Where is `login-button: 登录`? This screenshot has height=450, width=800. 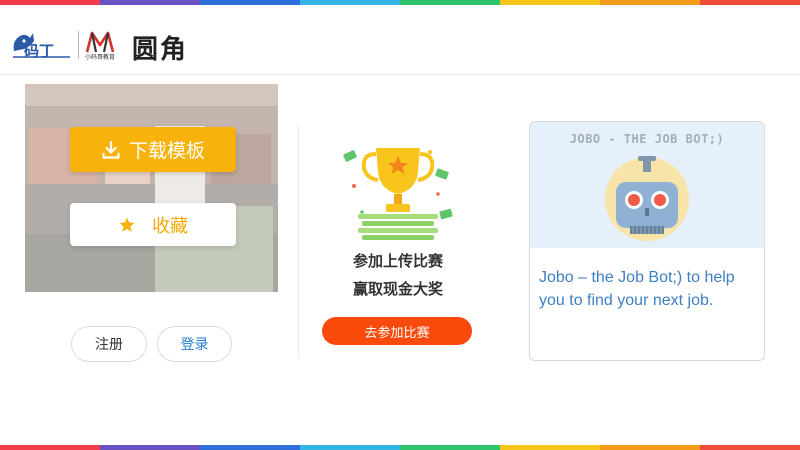
login-button: 登录 is located at coordinates (194, 344).